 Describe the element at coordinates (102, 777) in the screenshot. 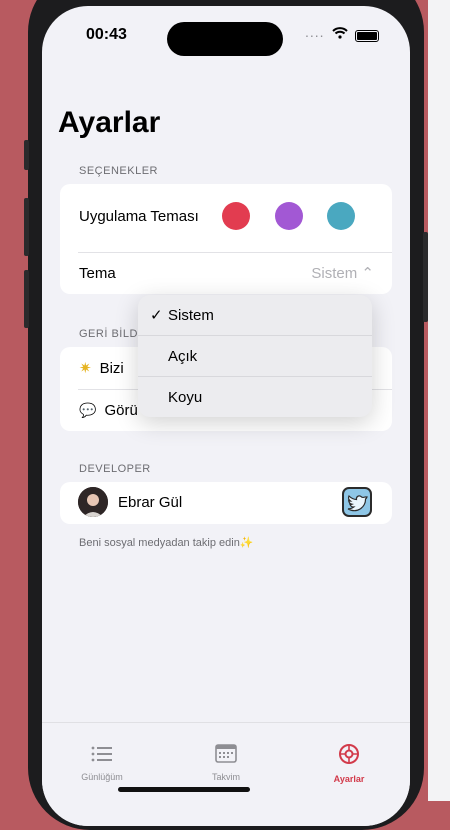

I see `tab-label: Günlüğüm` at that location.